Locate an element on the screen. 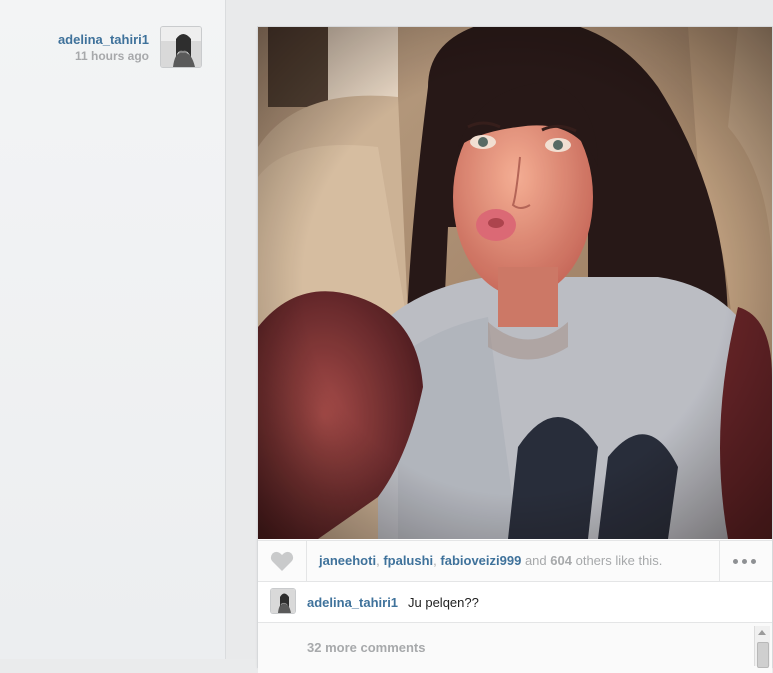 The width and height of the screenshot is (773, 673). liker-link: janeehoti is located at coordinates (347, 560).